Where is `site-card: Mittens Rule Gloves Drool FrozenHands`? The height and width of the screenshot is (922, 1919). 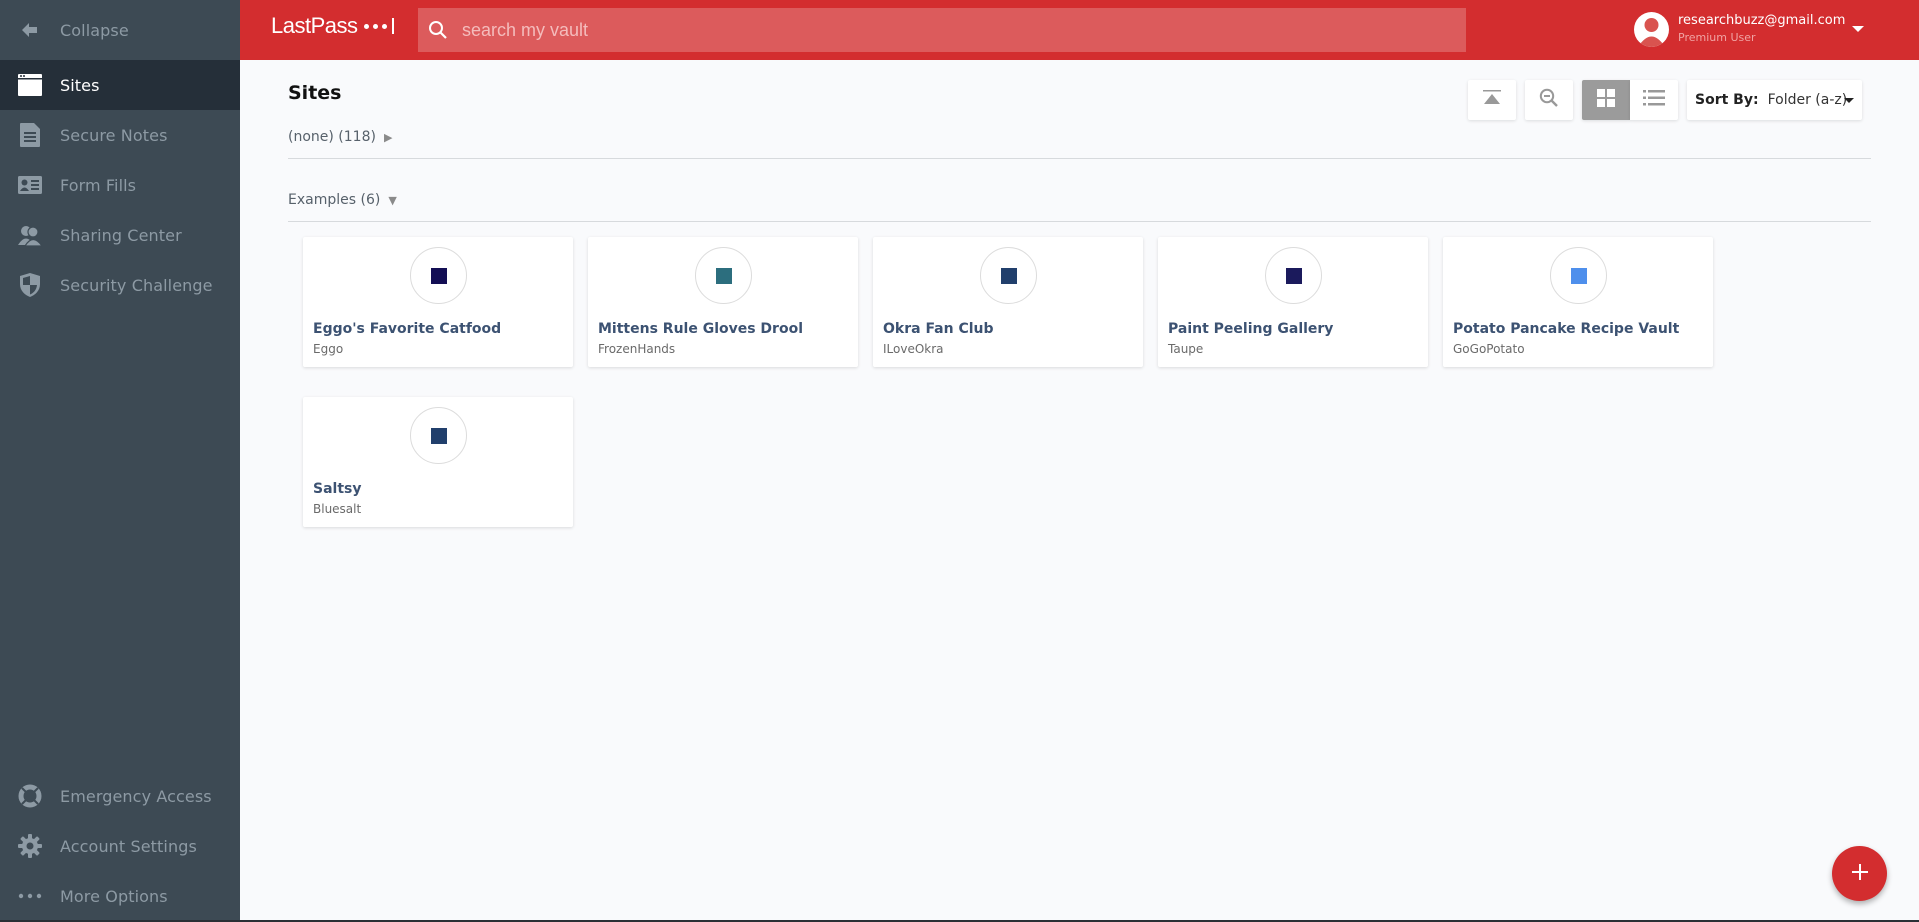
site-card: Mittens Rule Gloves Drool FrozenHands is located at coordinates (723, 302).